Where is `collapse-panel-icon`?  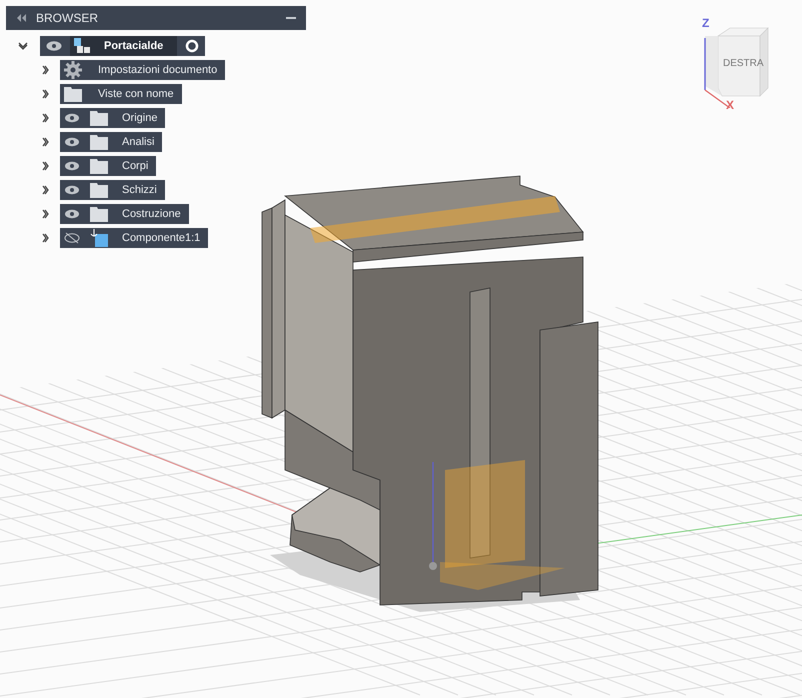 collapse-panel-icon is located at coordinates (21, 18).